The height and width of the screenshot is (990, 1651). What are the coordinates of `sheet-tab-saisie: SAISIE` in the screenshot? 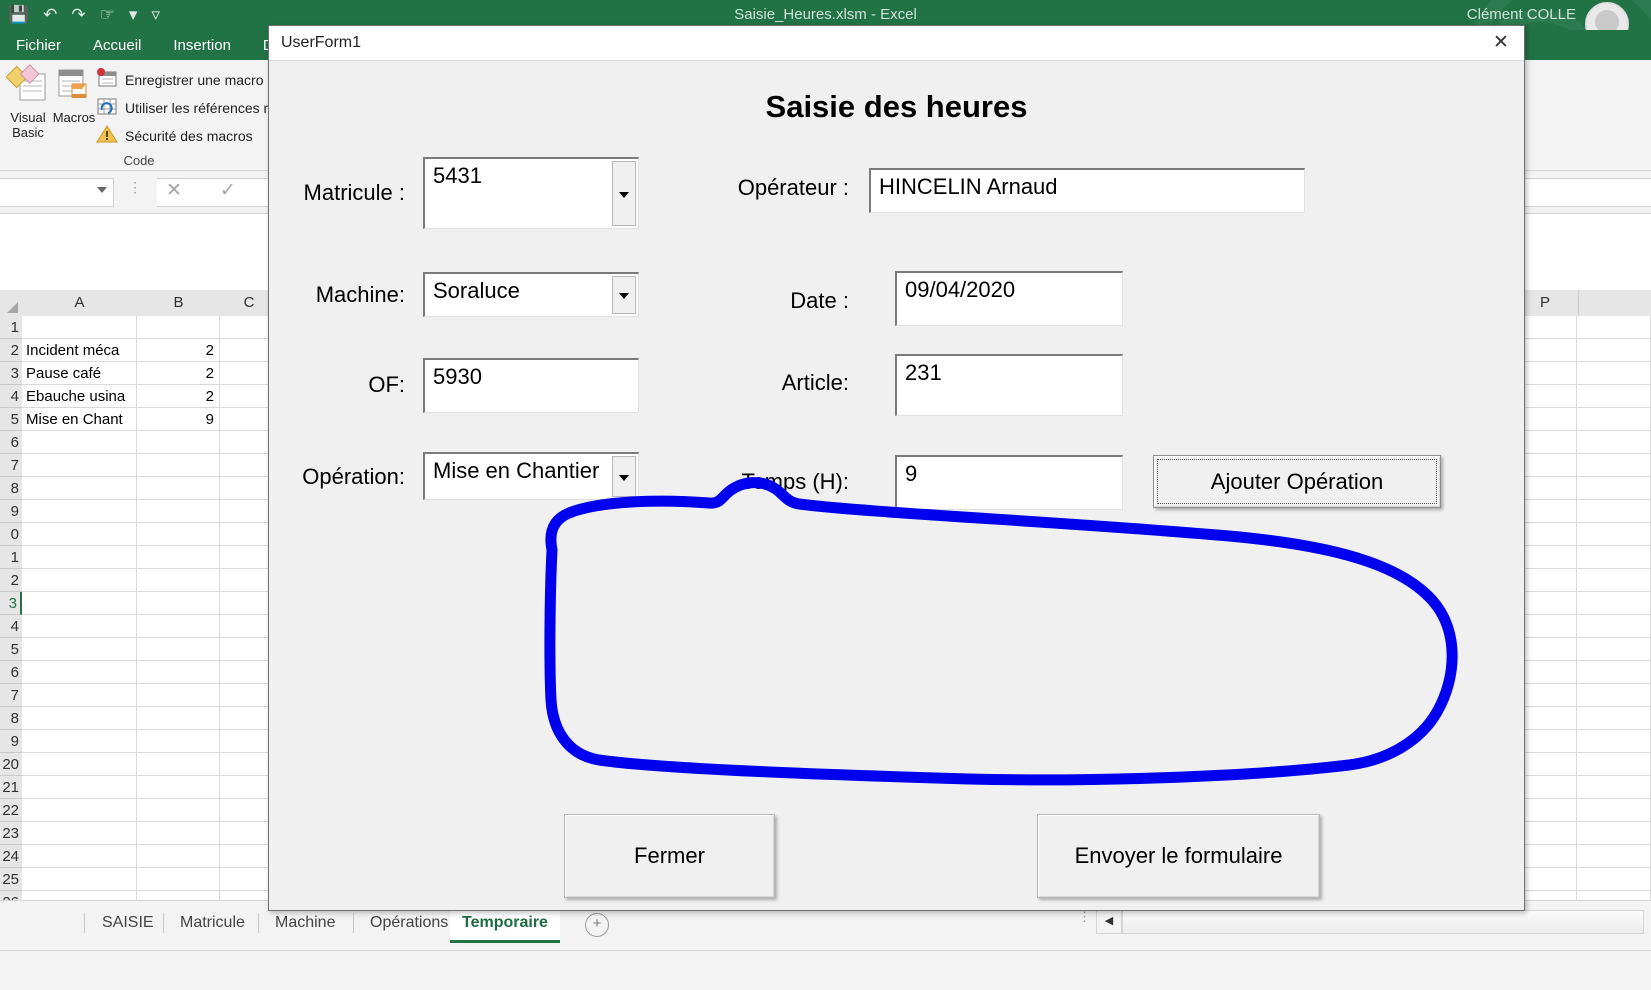 It's located at (128, 923).